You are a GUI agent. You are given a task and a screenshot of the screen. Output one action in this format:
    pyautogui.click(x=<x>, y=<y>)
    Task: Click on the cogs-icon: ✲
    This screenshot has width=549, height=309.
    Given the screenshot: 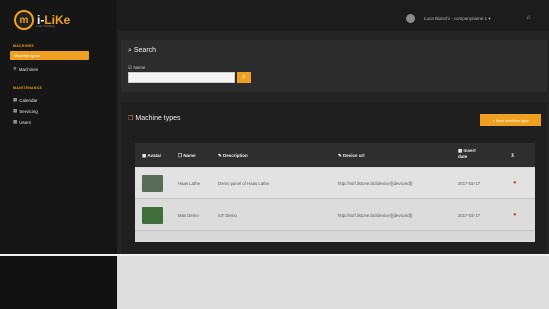 What is the action you would take?
    pyautogui.click(x=15, y=68)
    